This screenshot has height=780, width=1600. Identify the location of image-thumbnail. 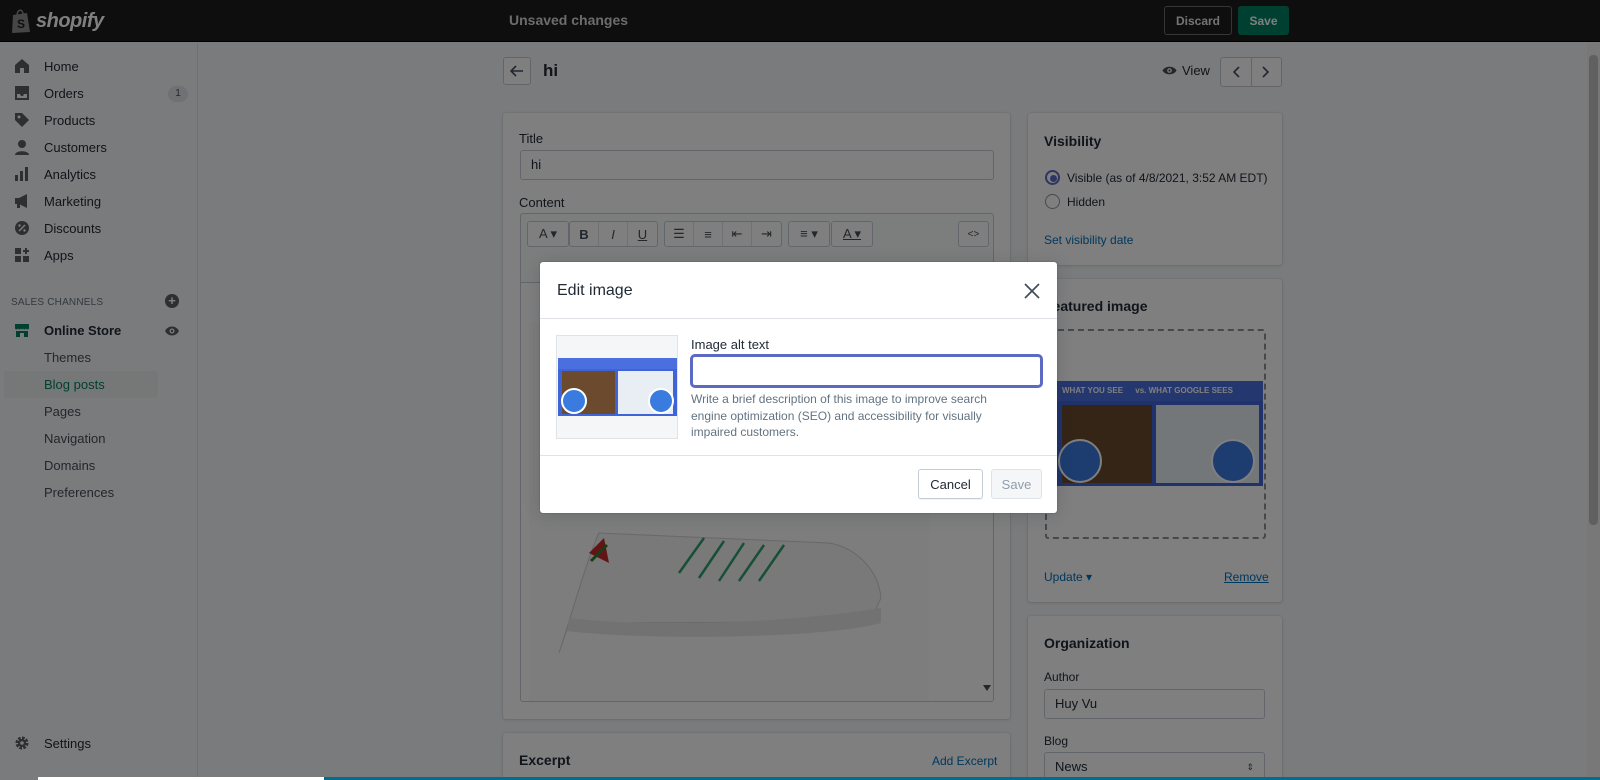
(617, 387).